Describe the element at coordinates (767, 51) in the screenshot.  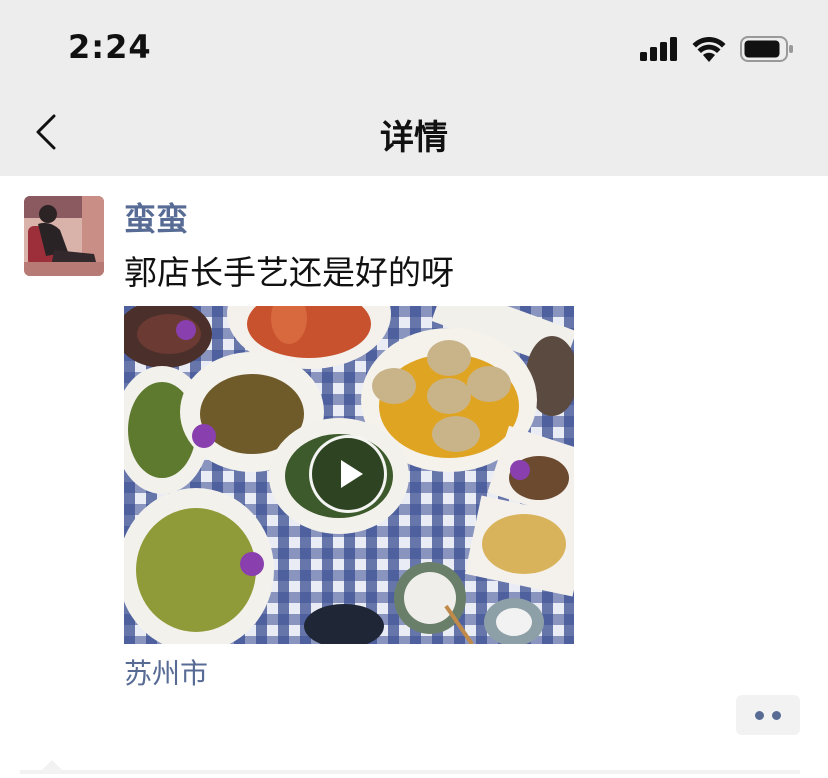
I see `battery-icon` at that location.